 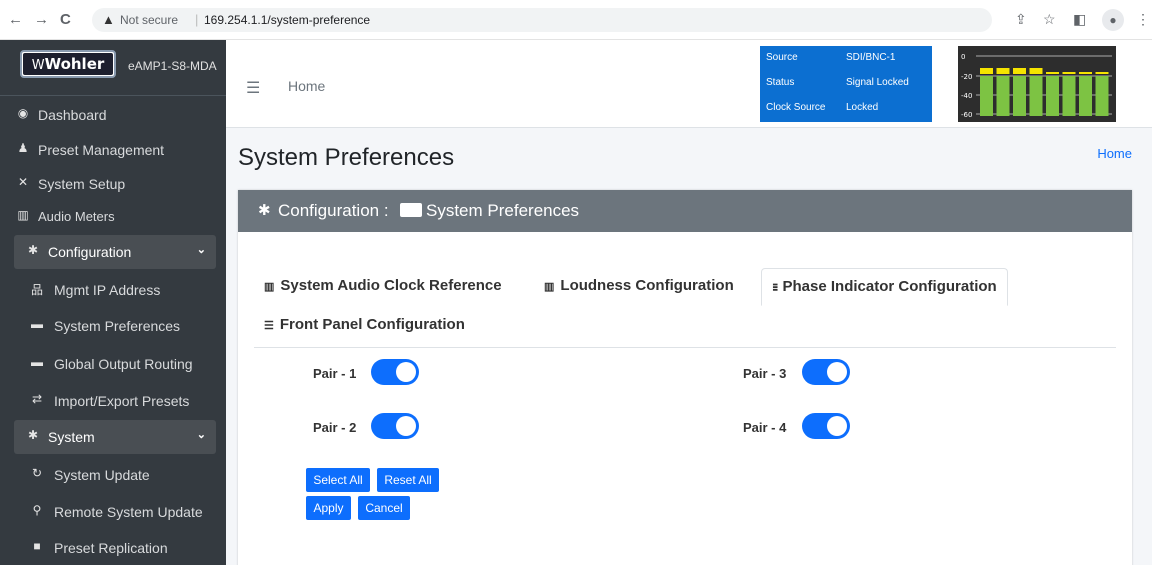 What do you see at coordinates (253, 88) in the screenshot?
I see `hamburger-menu-icon: ☰` at bounding box center [253, 88].